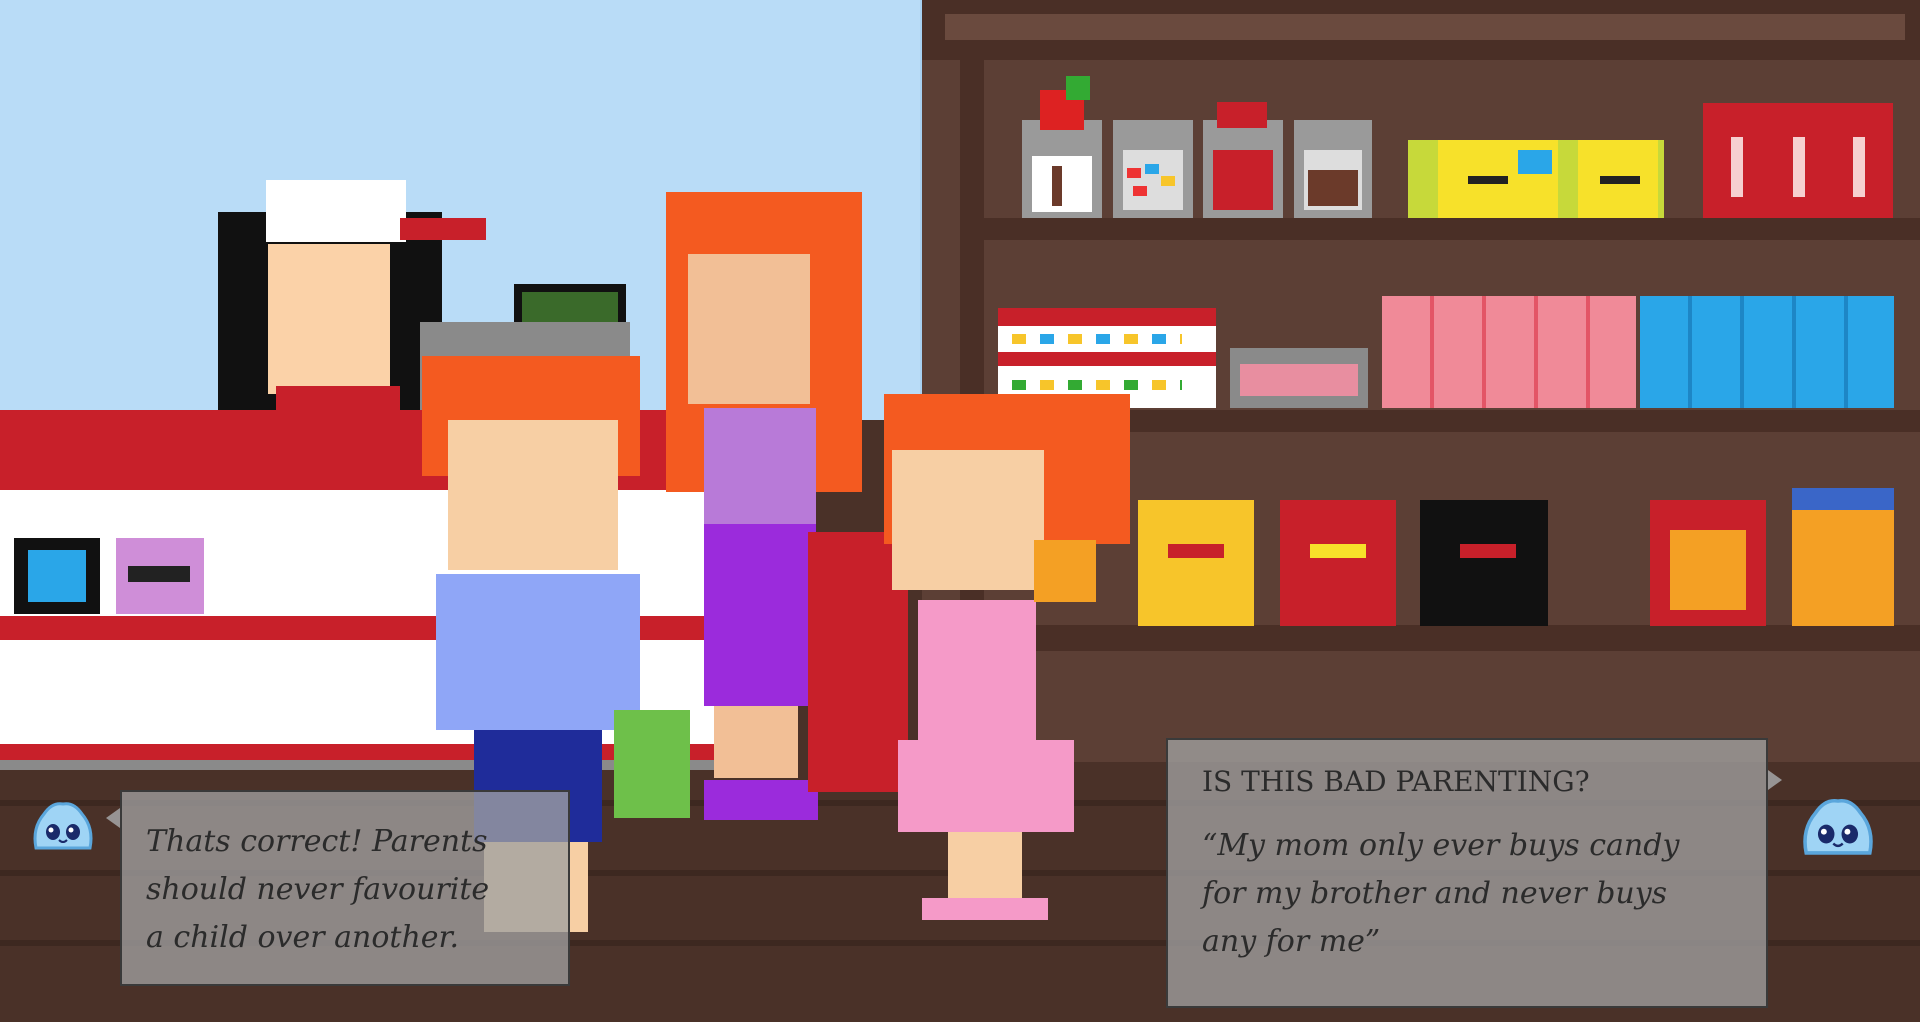 This screenshot has width=1920, height=1022. I want to click on soda-cans-blue, so click(1767, 352).